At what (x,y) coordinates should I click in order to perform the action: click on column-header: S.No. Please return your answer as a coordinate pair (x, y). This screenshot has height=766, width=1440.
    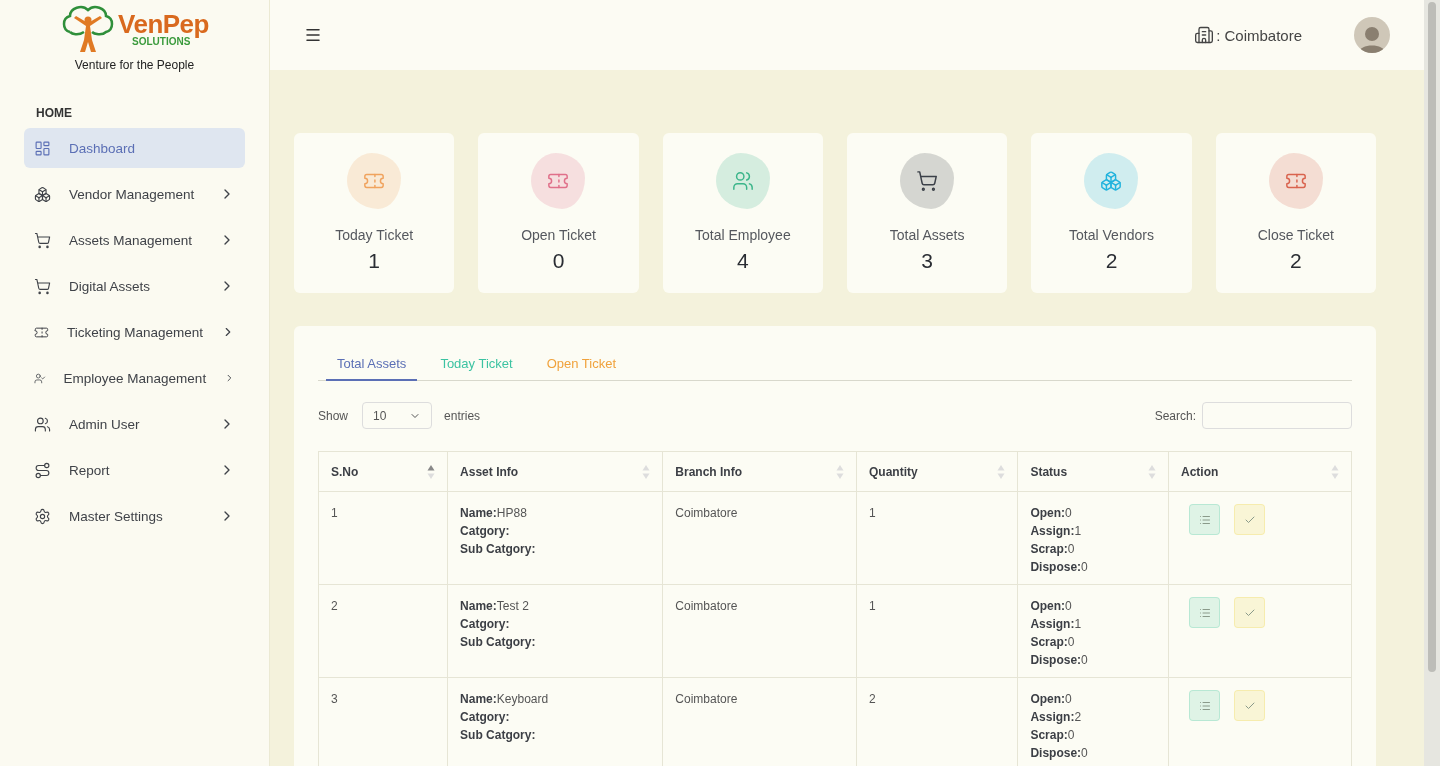
    Looking at the image, I should click on (383, 471).